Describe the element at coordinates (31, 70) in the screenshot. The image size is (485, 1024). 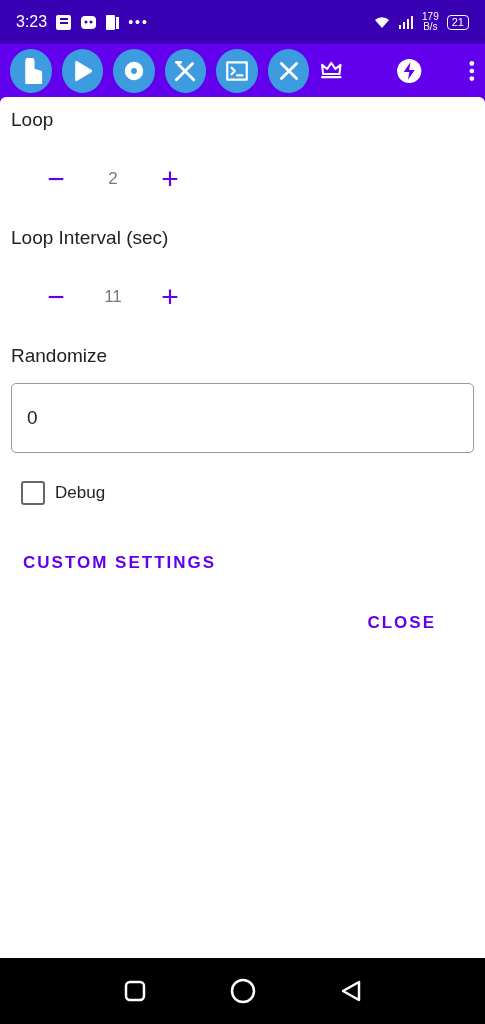
I see `touch-button` at that location.